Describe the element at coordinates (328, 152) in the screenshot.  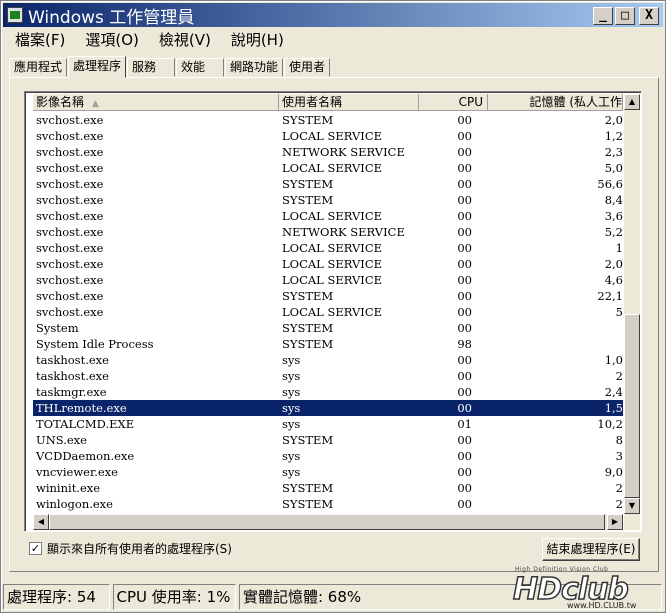
I see `table-row: svchost.exe NETWORK SERVICE 00 2,3` at that location.